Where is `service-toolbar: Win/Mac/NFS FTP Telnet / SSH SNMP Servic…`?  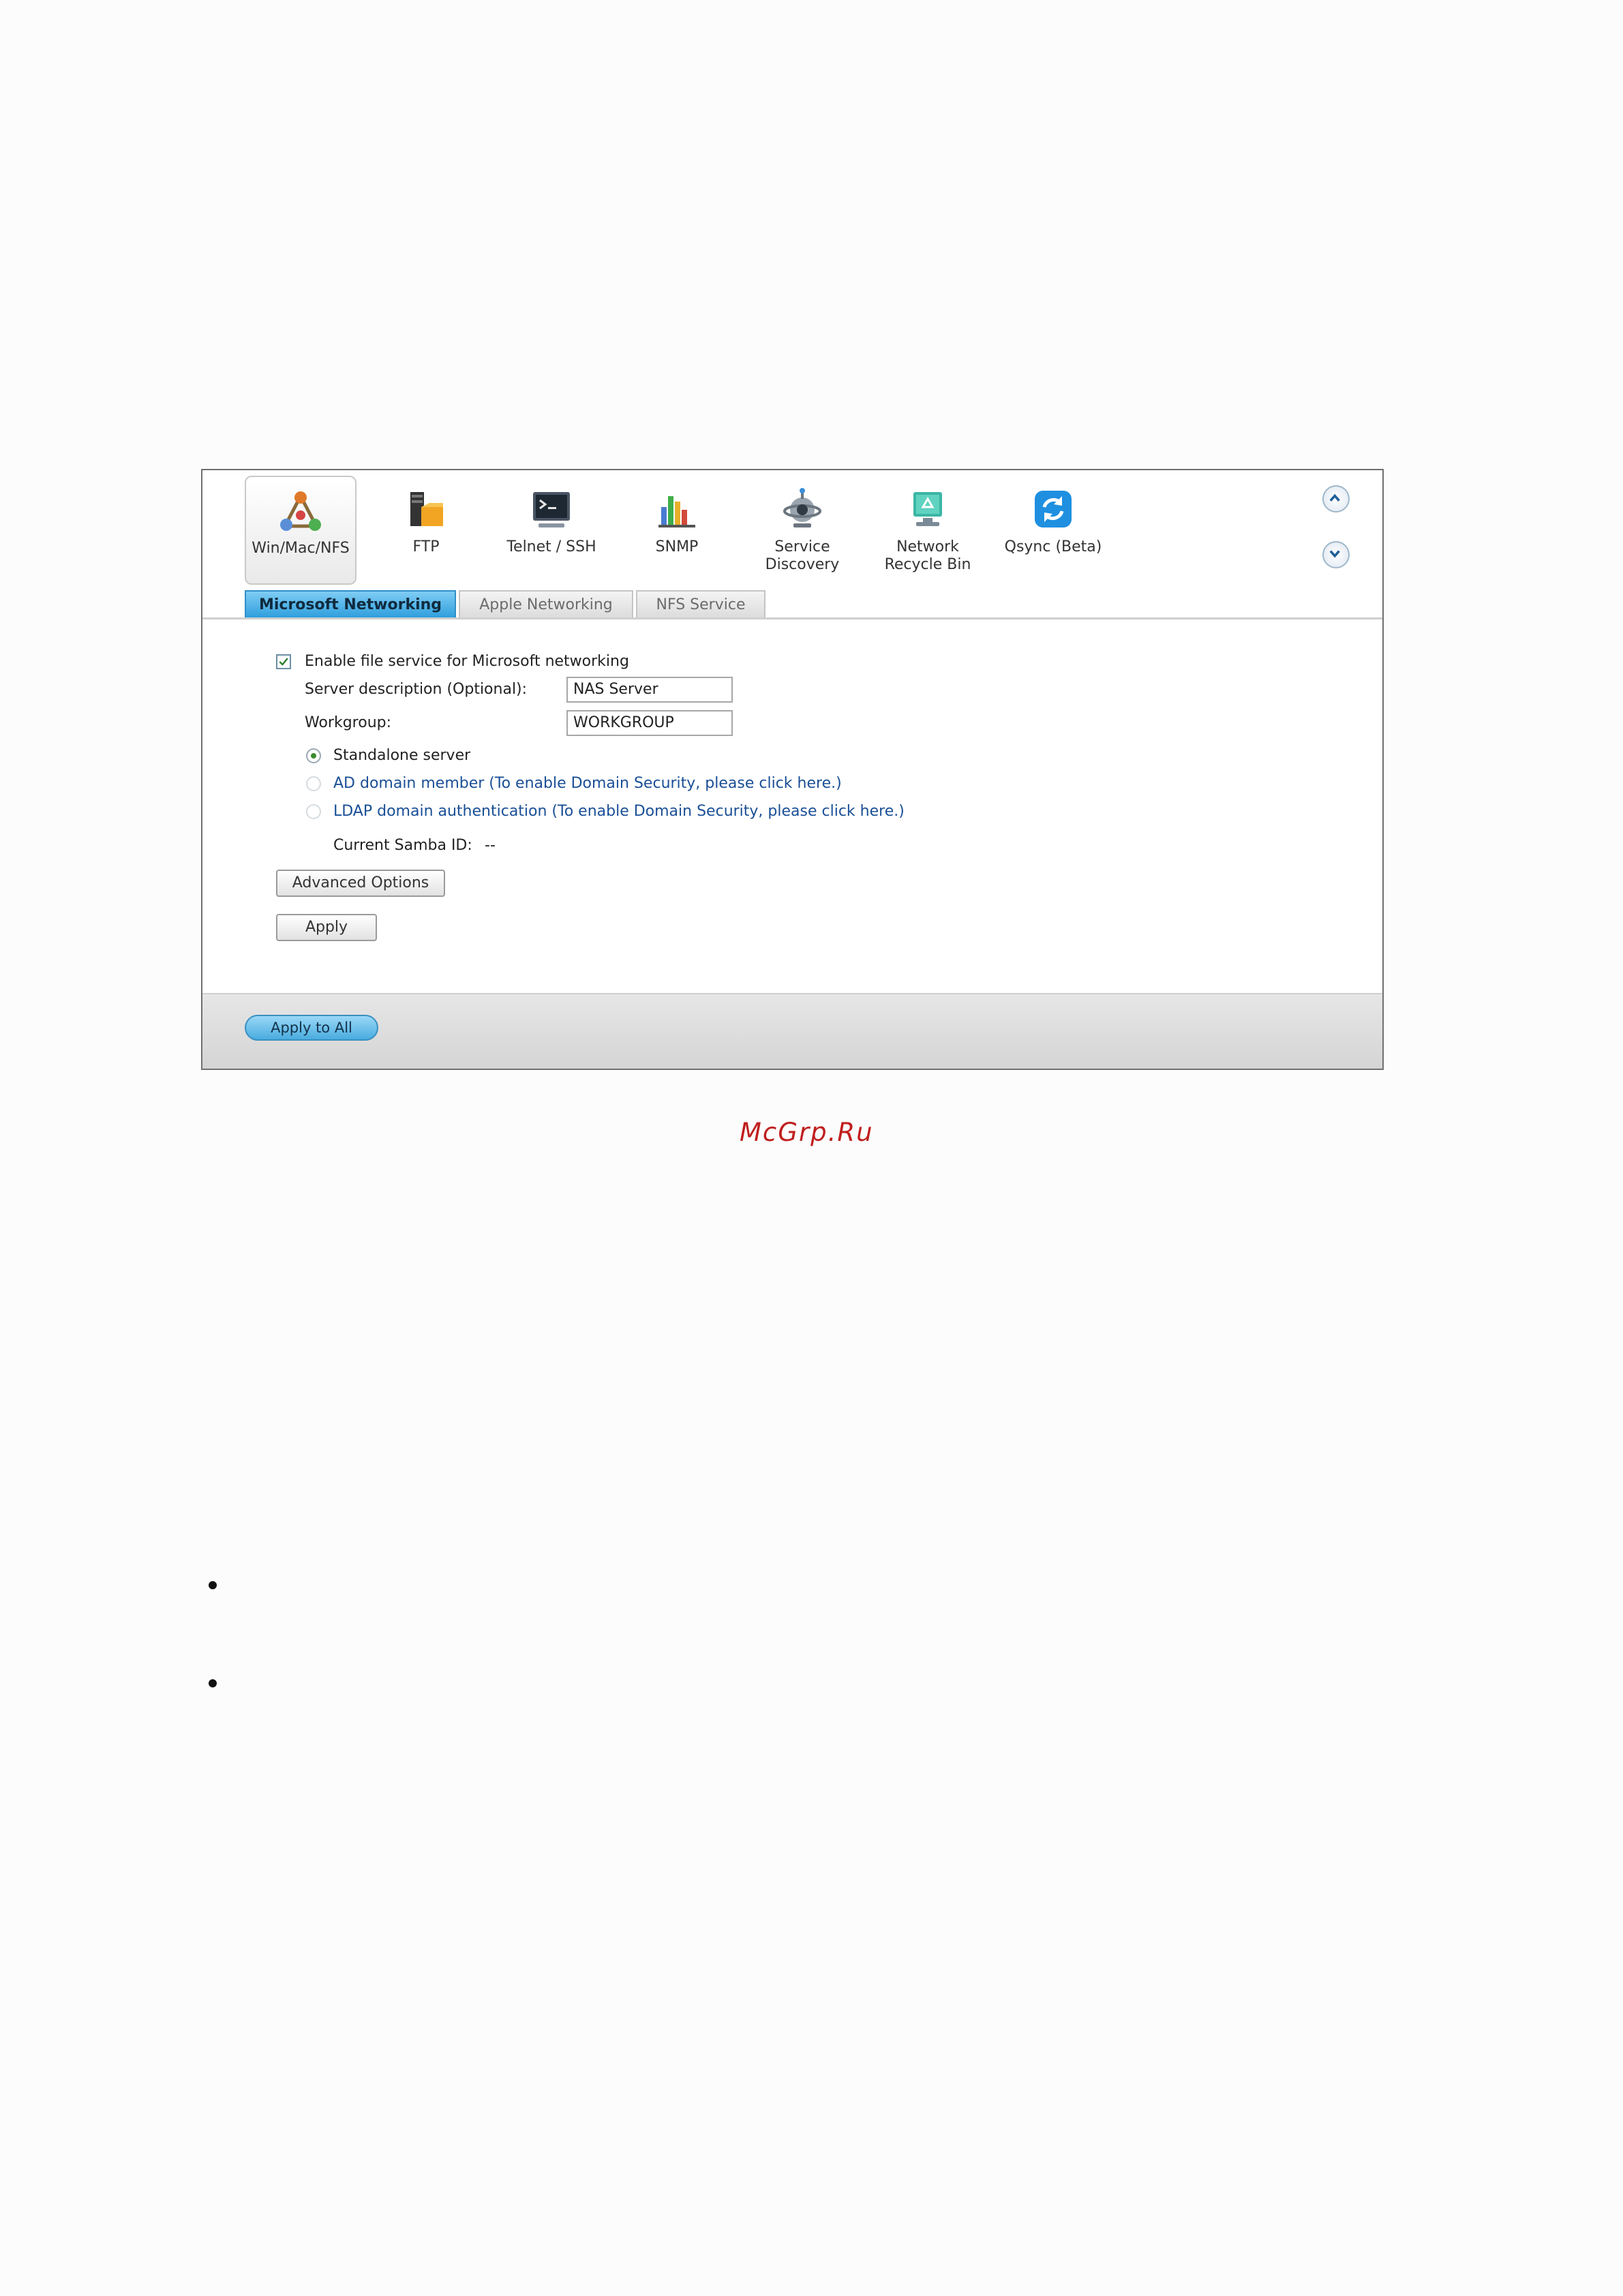
service-toolbar: Win/Mac/NFS FTP Telnet / SSH SNMP Servic… is located at coordinates (792, 545).